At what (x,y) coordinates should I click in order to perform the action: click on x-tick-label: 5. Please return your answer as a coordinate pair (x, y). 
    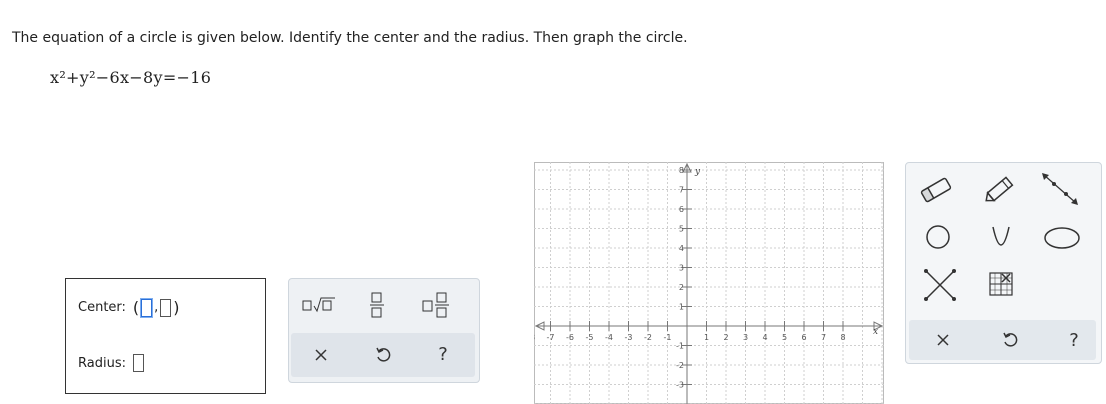
    Looking at the image, I should click on (784, 337).